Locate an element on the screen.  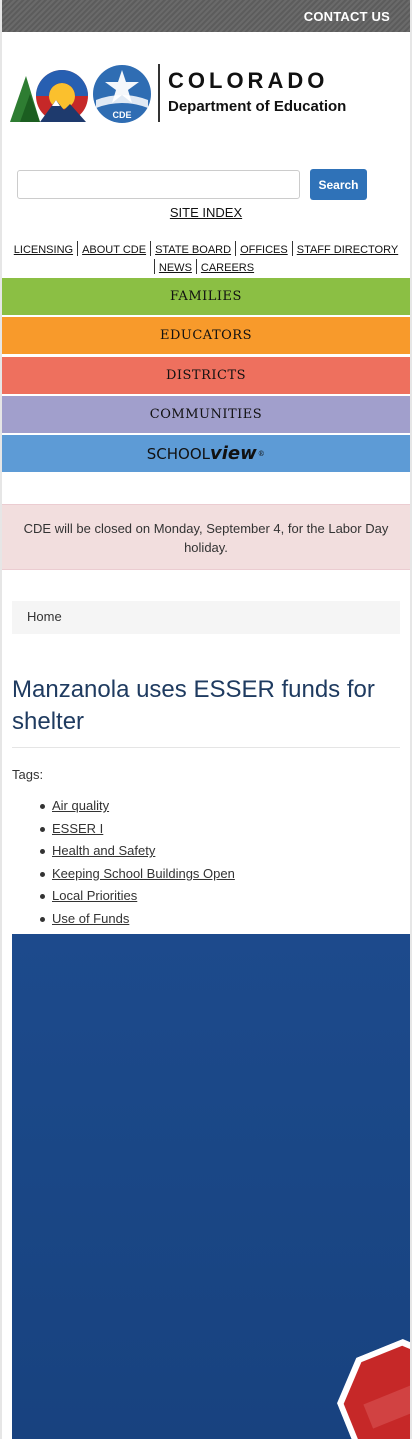
nav-communities-label: COMMUNITIES is located at coordinates (206, 414).